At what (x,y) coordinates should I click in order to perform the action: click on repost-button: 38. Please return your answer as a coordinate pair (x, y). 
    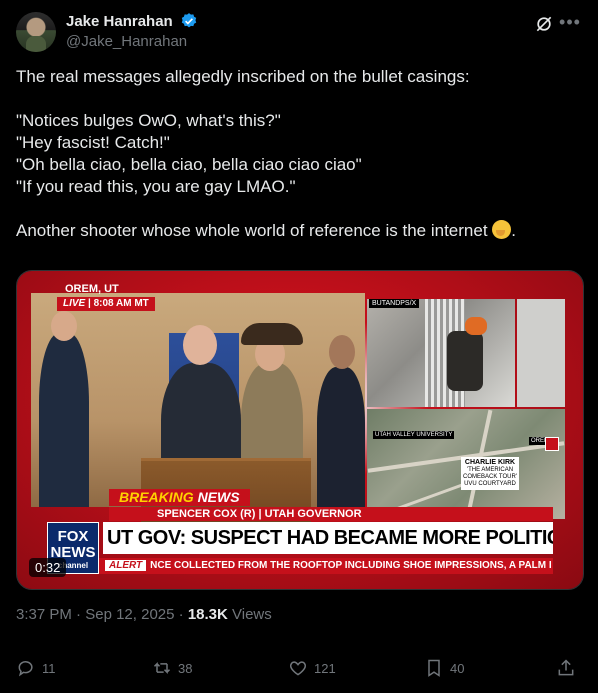
    Looking at the image, I should click on (172, 668).